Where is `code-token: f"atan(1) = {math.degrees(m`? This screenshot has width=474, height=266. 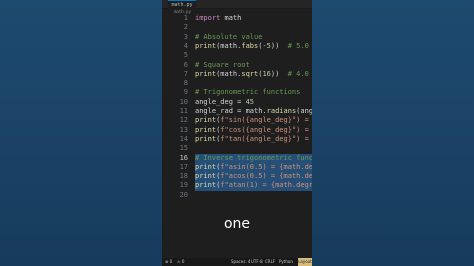 code-token: f"atan(1) = {math.degrees(m is located at coordinates (266, 185).